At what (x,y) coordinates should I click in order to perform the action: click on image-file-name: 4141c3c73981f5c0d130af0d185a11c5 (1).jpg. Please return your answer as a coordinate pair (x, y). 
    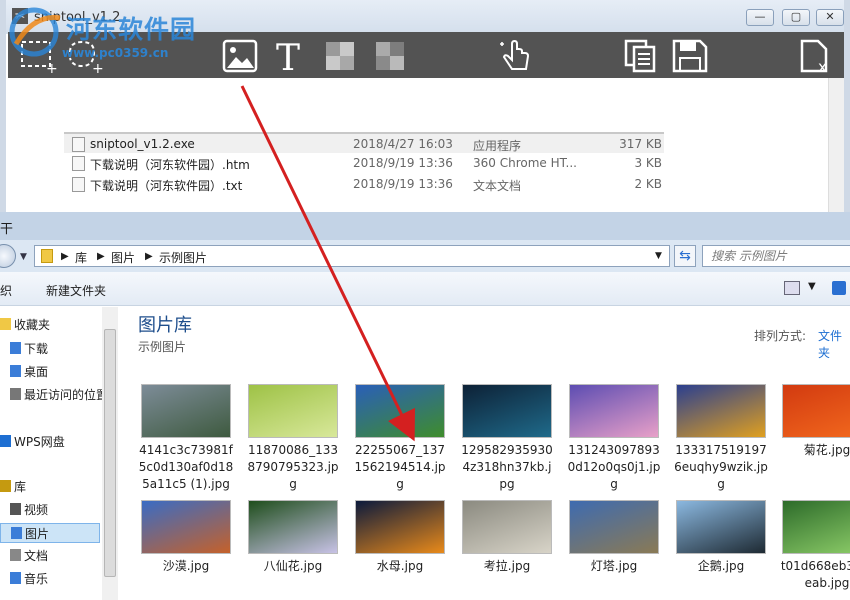
    Looking at the image, I should click on (186, 467).